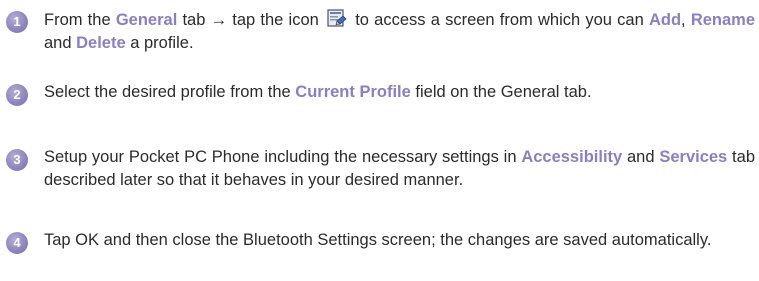 This screenshot has height=281, width=759. Describe the element at coordinates (17, 160) in the screenshot. I see `step-number-badge: 3` at that location.